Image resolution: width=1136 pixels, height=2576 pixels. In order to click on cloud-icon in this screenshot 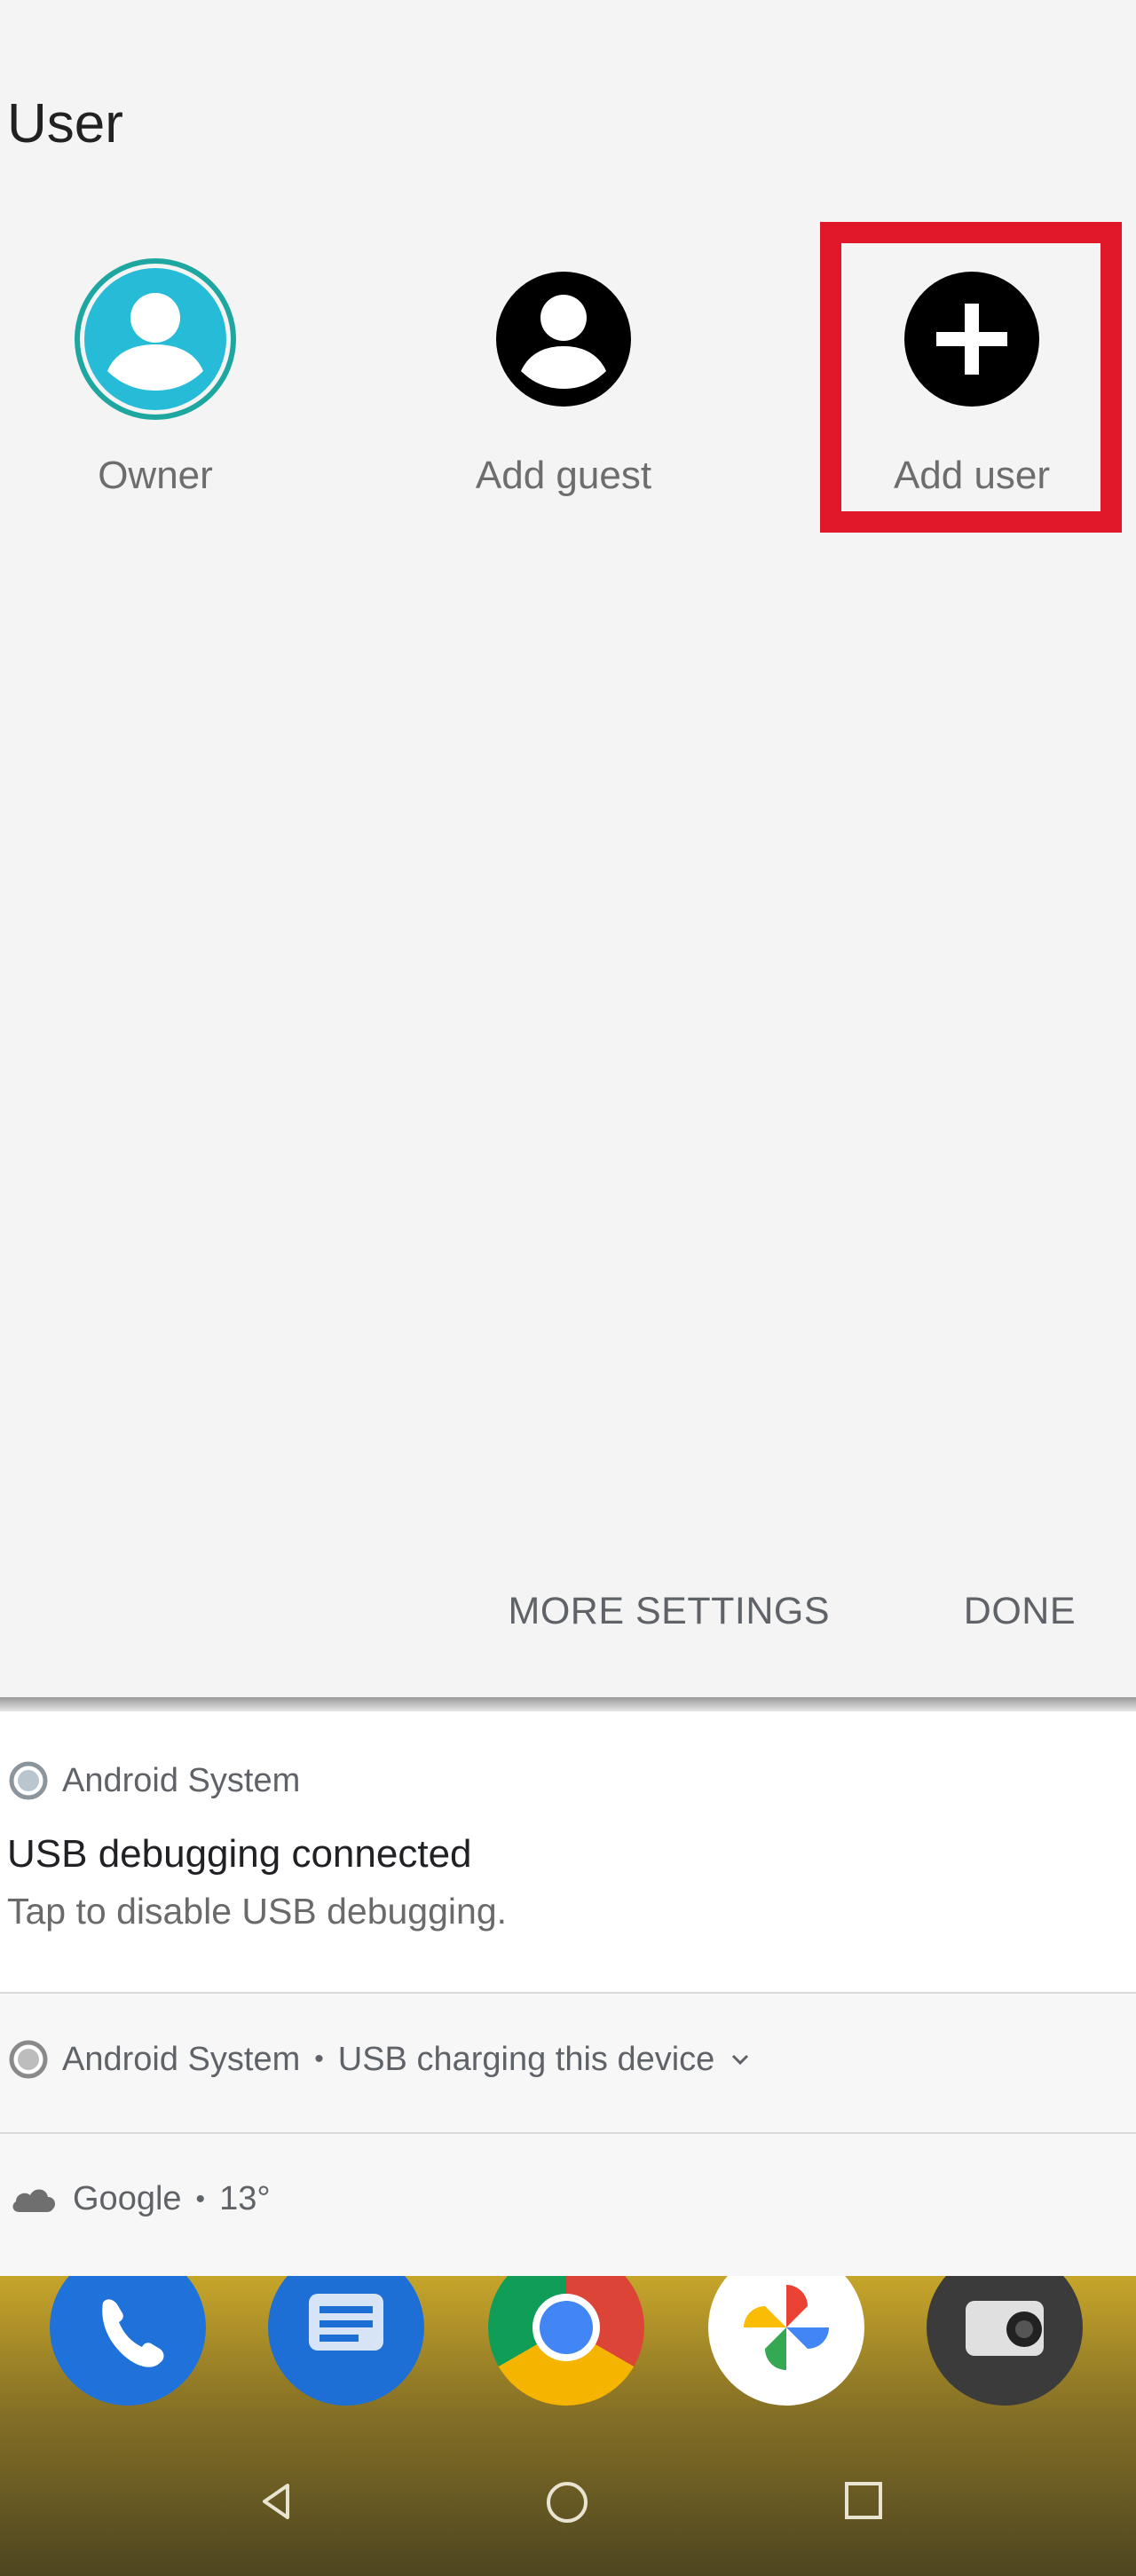, I will do `click(33, 2200)`.